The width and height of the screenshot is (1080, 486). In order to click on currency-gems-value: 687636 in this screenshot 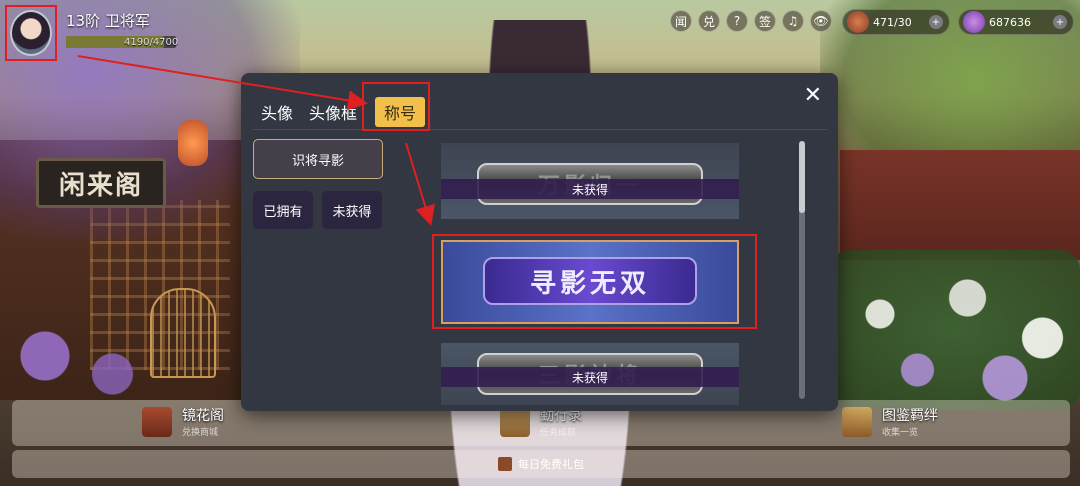, I will do `click(1010, 22)`.